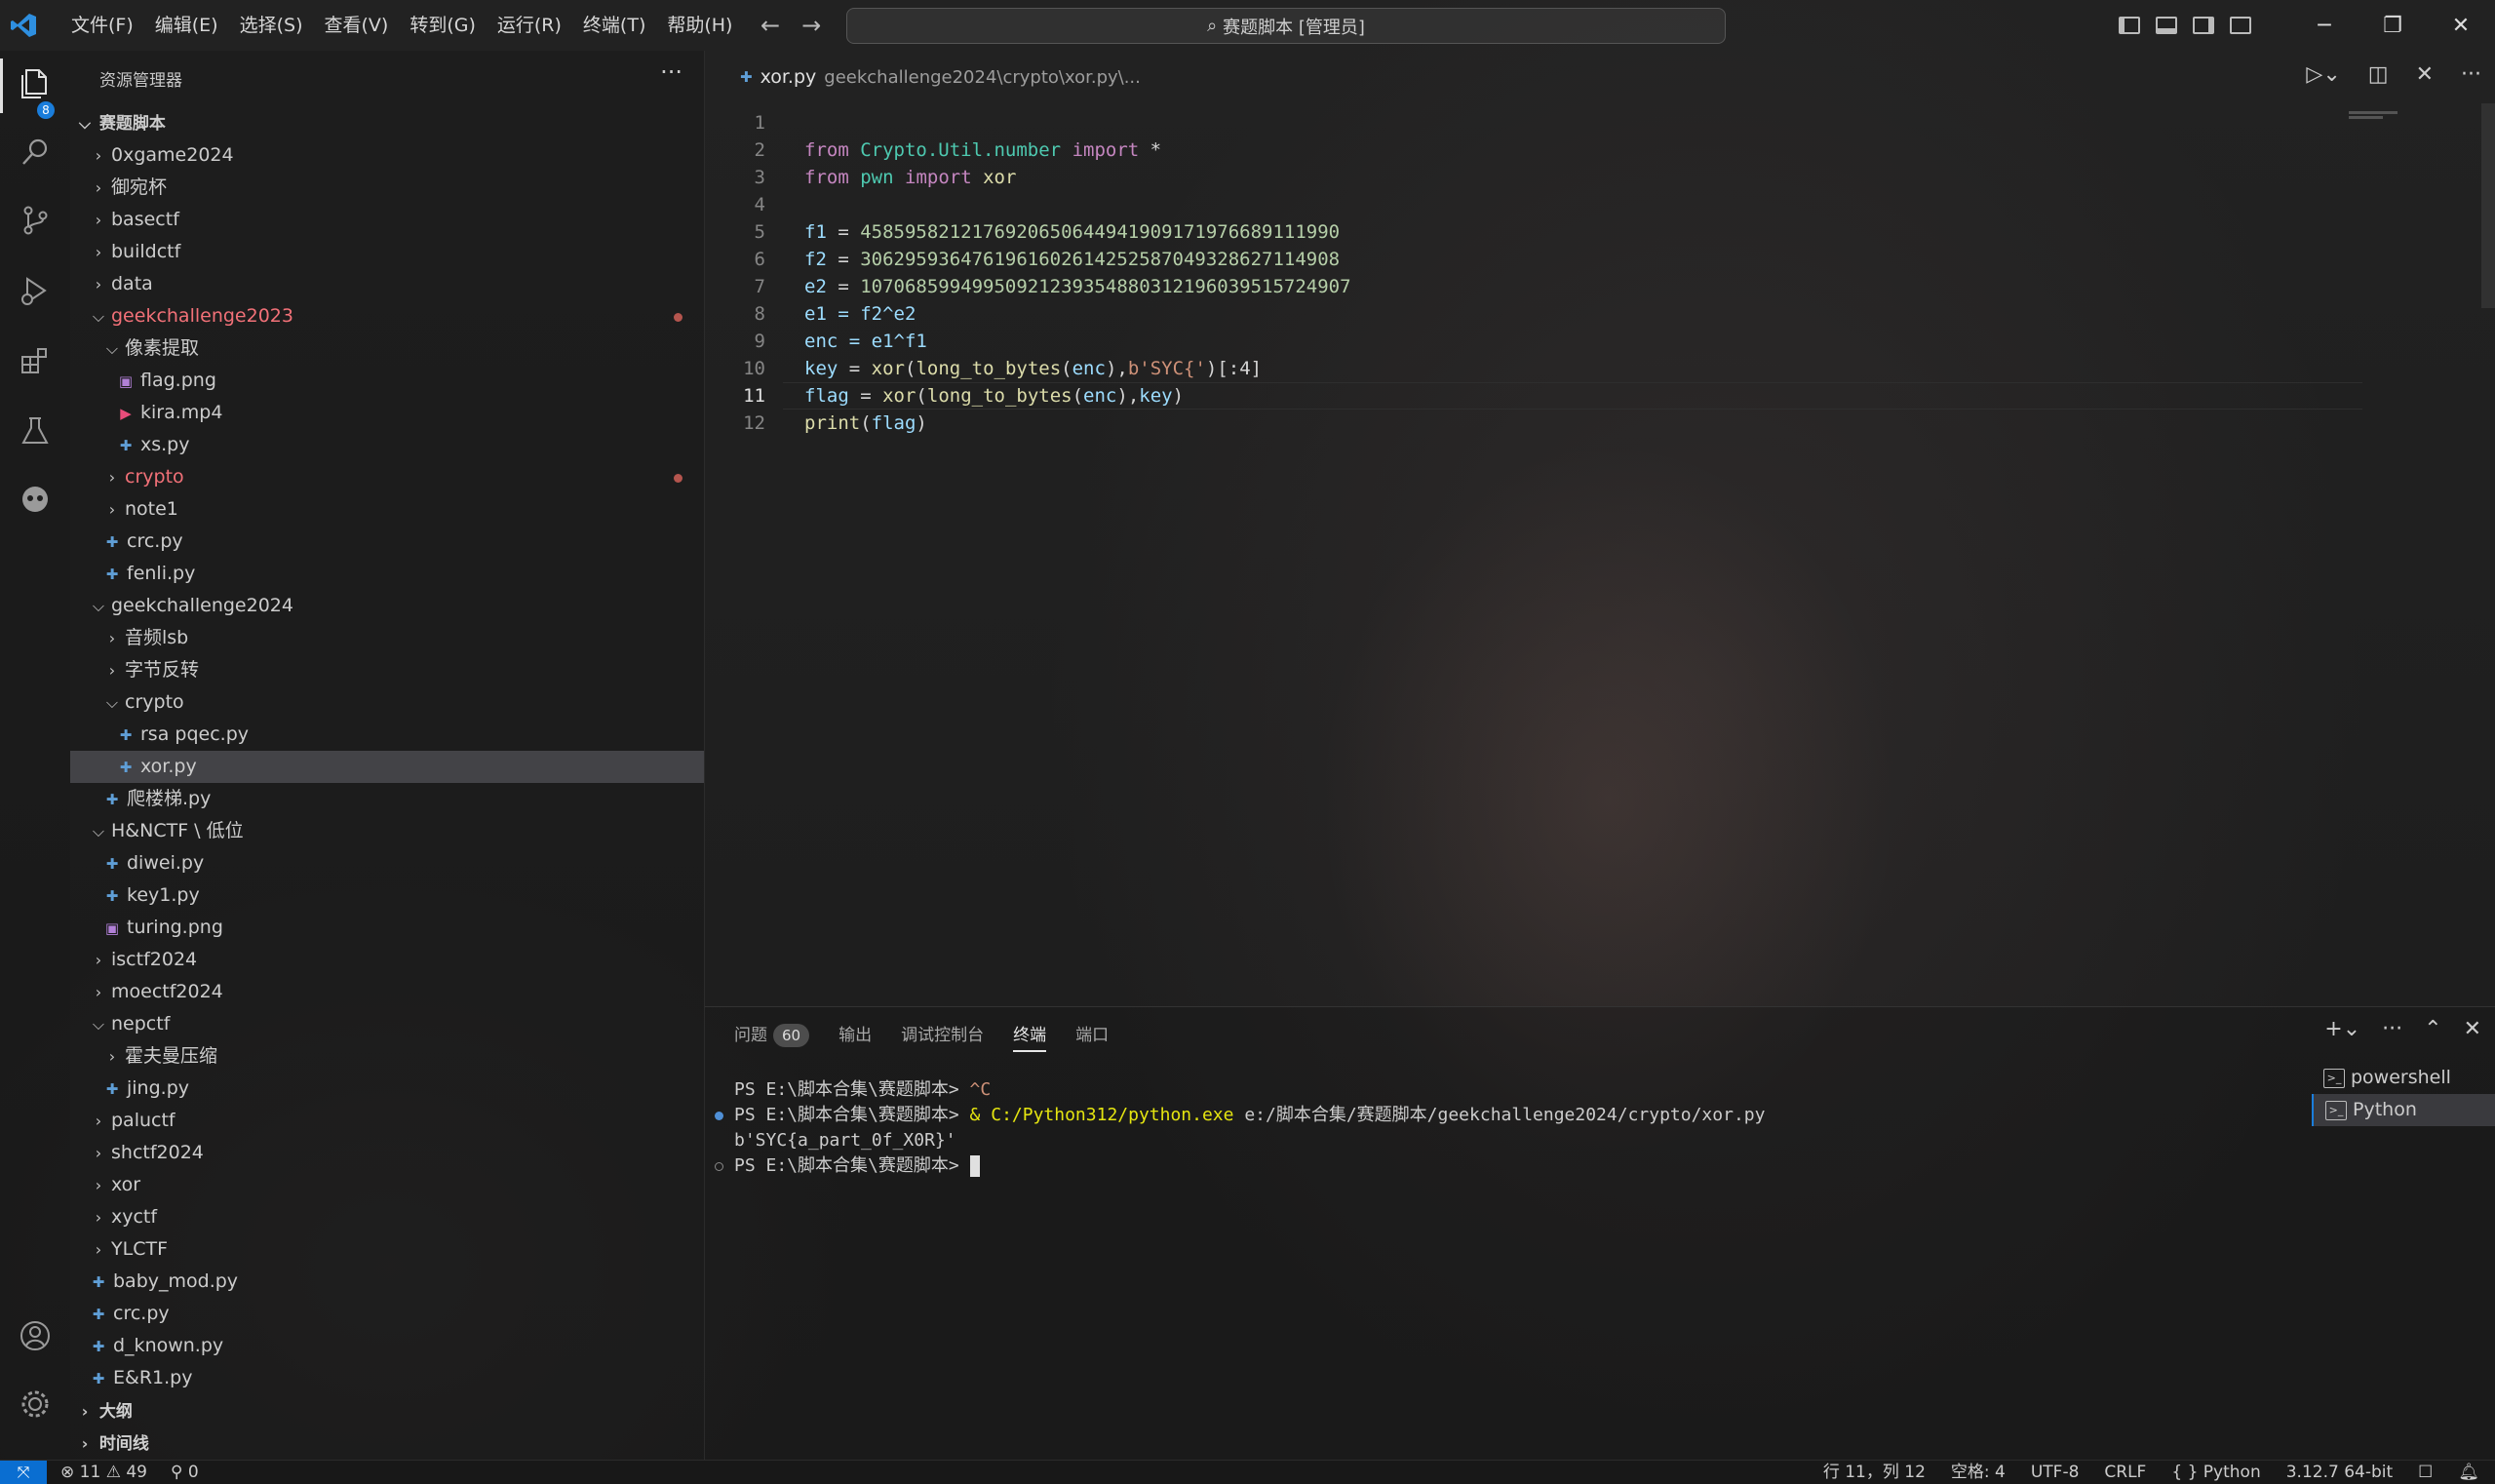  I want to click on tree-folder: › shctf2024, so click(387, 1153).